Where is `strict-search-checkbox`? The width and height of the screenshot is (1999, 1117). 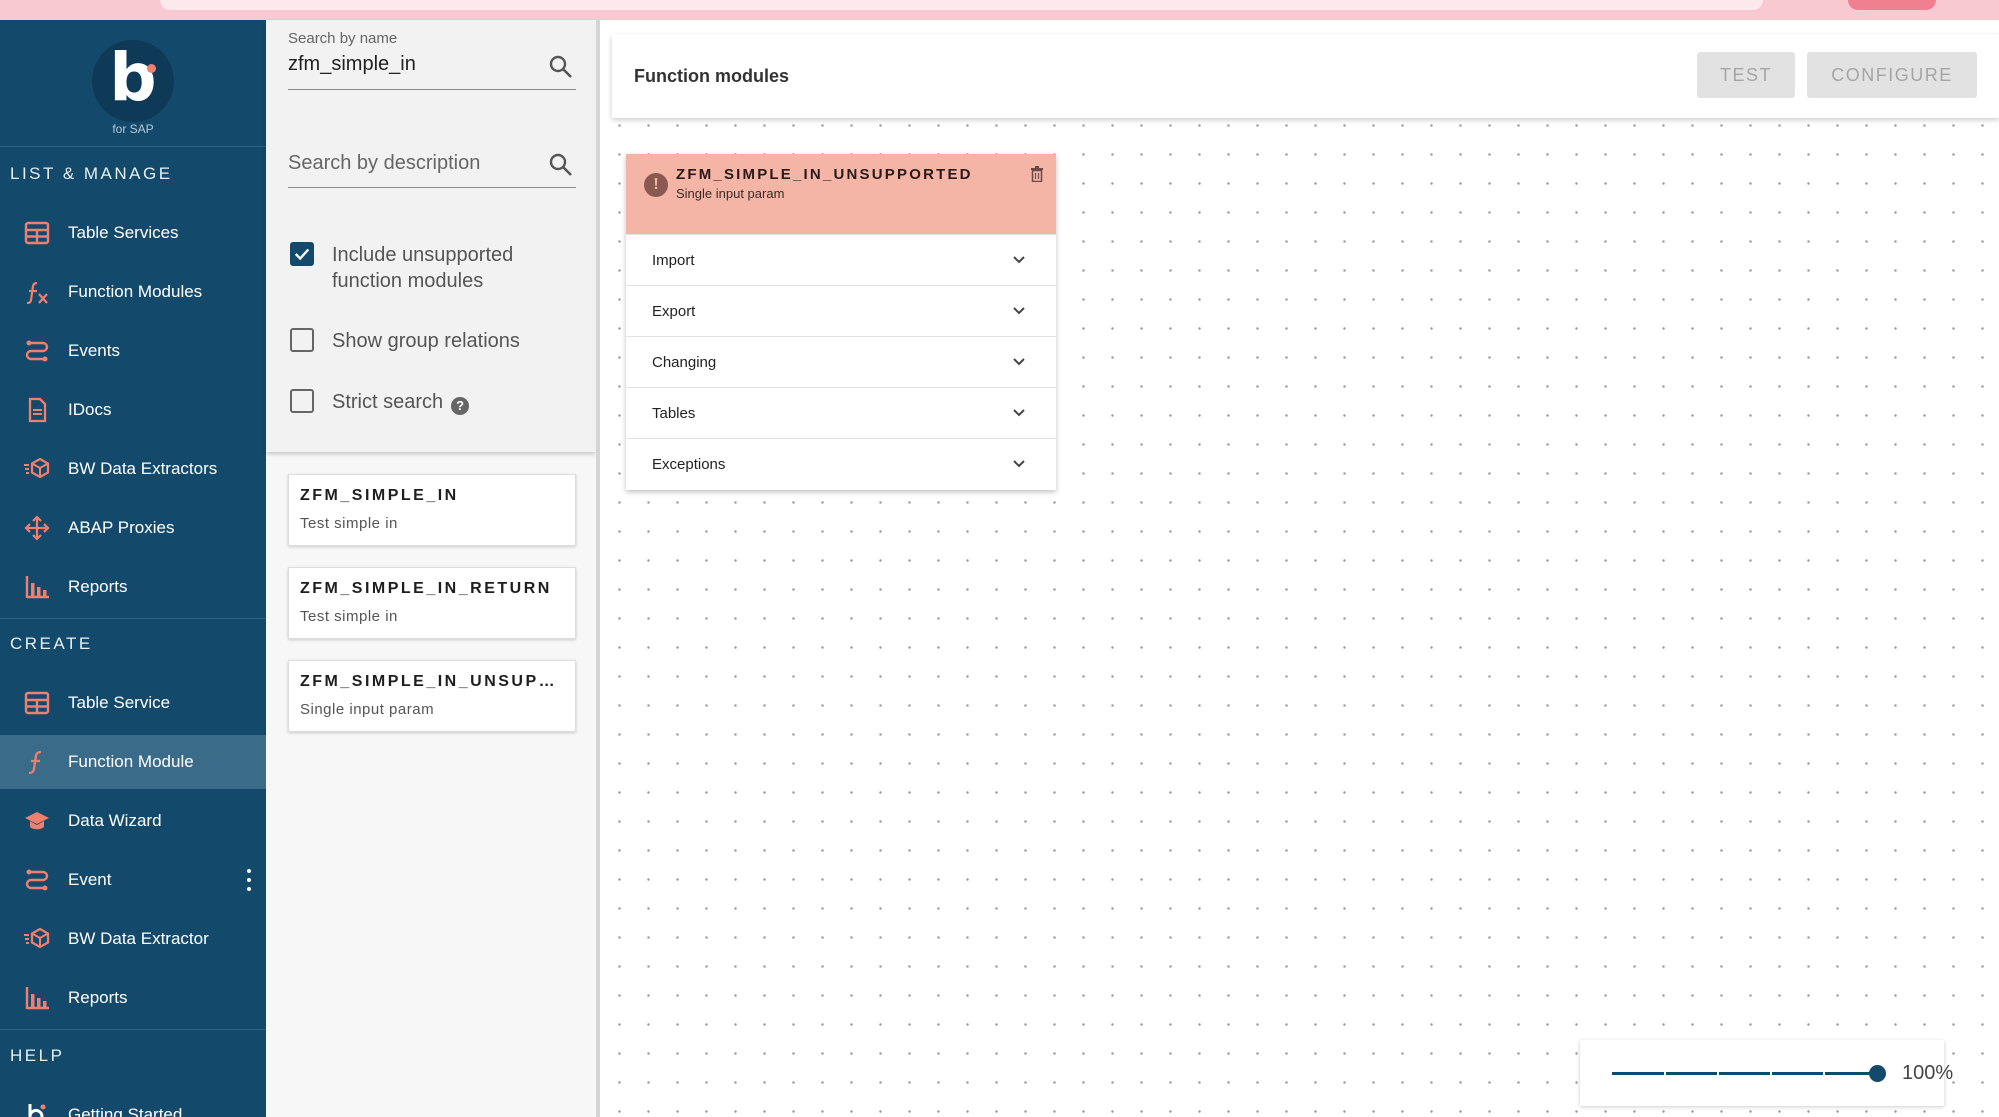 strict-search-checkbox is located at coordinates (302, 401).